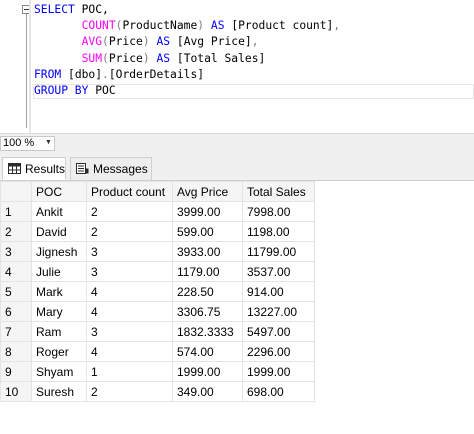 The width and height of the screenshot is (474, 434). I want to click on function-avg: AVG, so click(92, 42).